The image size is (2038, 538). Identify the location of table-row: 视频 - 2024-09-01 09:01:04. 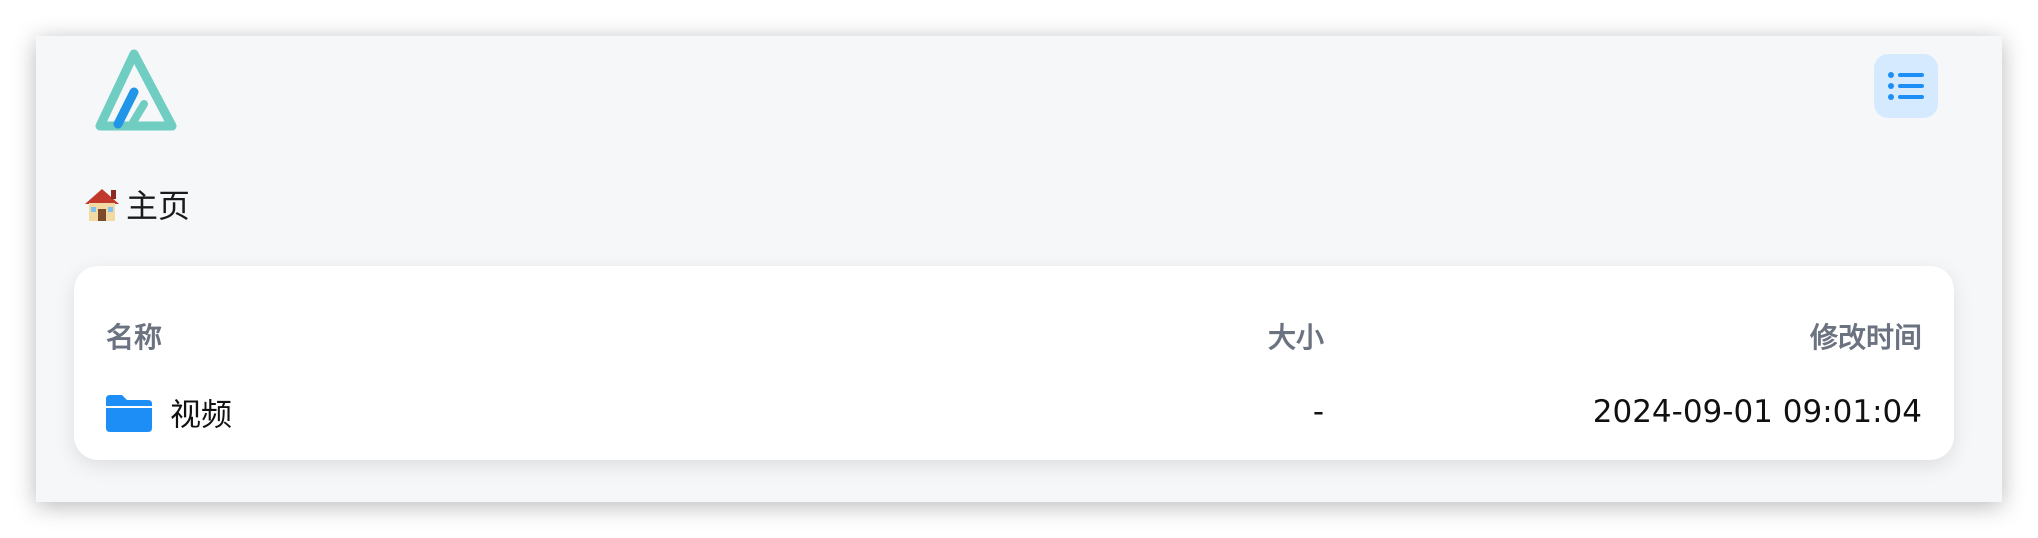
(1014, 412).